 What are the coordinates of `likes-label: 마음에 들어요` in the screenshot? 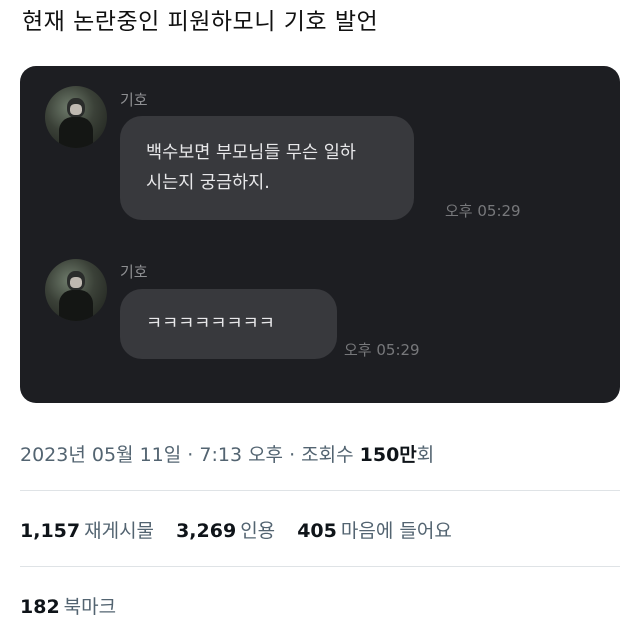 It's located at (396, 531).